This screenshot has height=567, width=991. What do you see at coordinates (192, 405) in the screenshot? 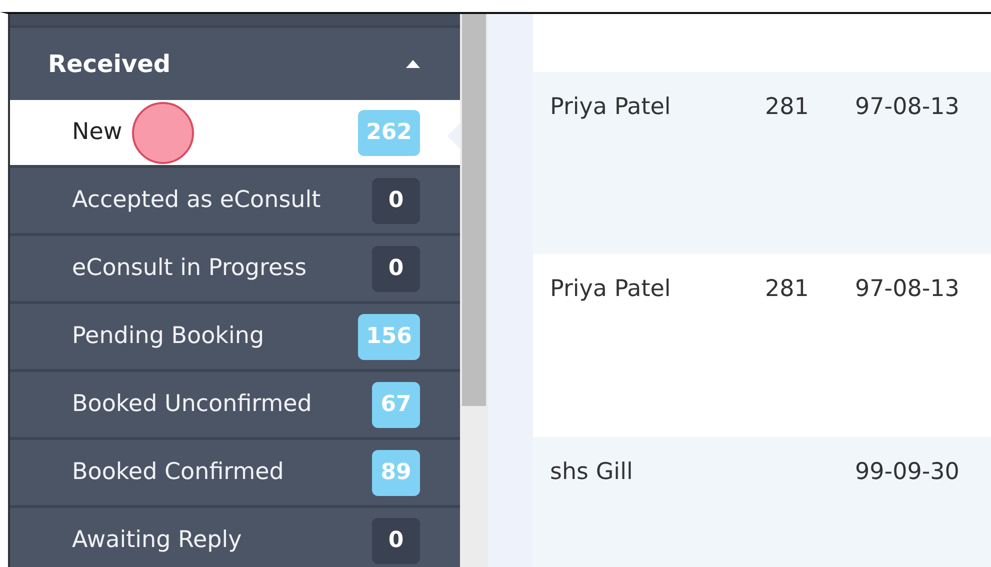
I see `item-label: Booked Unconfirmed` at bounding box center [192, 405].